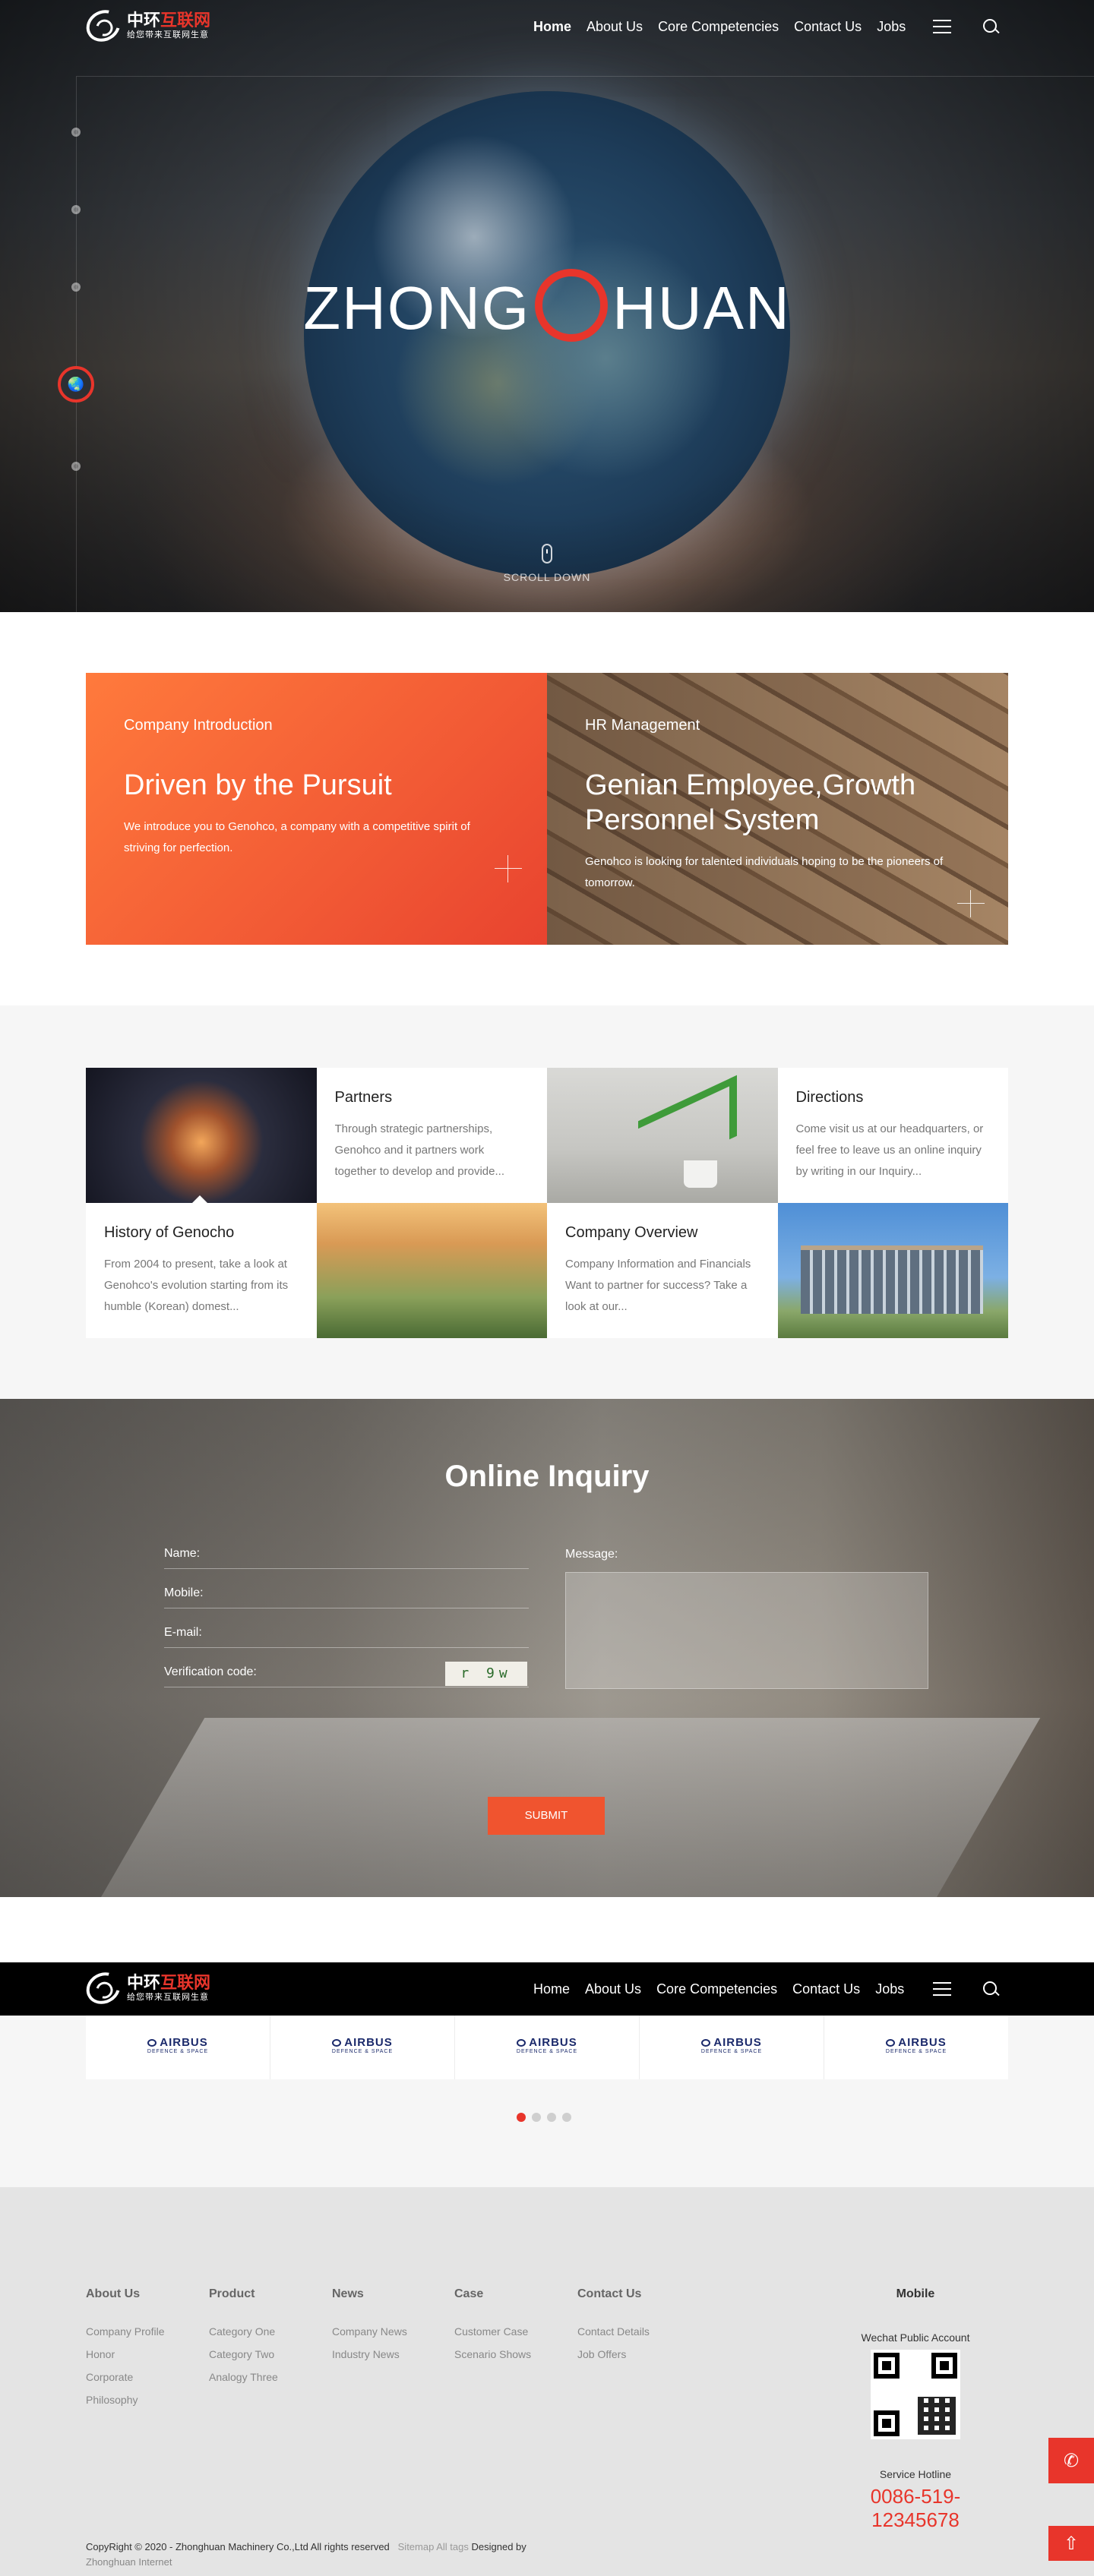  Describe the element at coordinates (243, 2331) in the screenshot. I see `footer-link: Category One` at that location.